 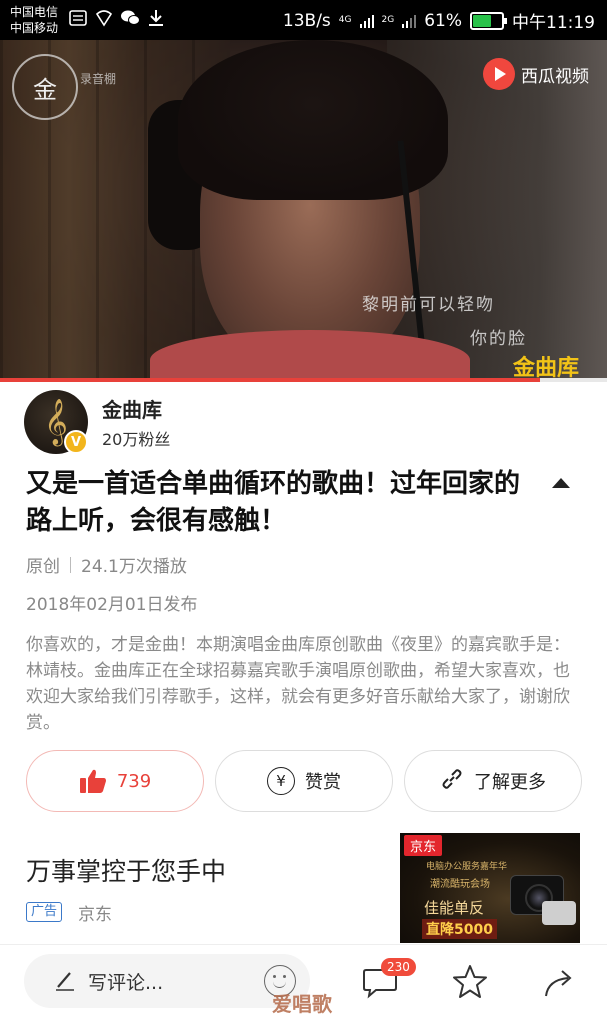 What do you see at coordinates (112, 605) in the screenshot?
I see `publish-date: 2018年02月01日发布` at bounding box center [112, 605].